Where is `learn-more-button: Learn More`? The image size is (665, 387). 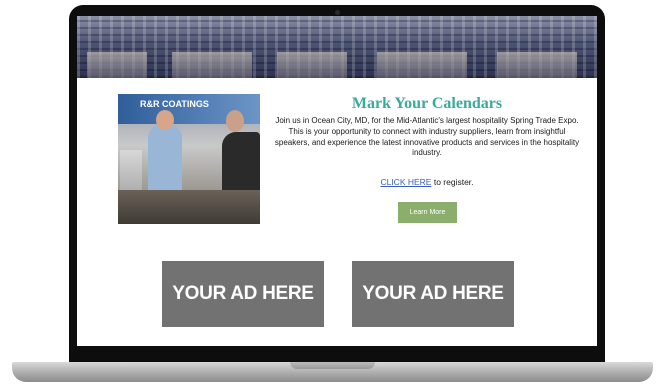
learn-more-button: Learn More is located at coordinates (427, 212).